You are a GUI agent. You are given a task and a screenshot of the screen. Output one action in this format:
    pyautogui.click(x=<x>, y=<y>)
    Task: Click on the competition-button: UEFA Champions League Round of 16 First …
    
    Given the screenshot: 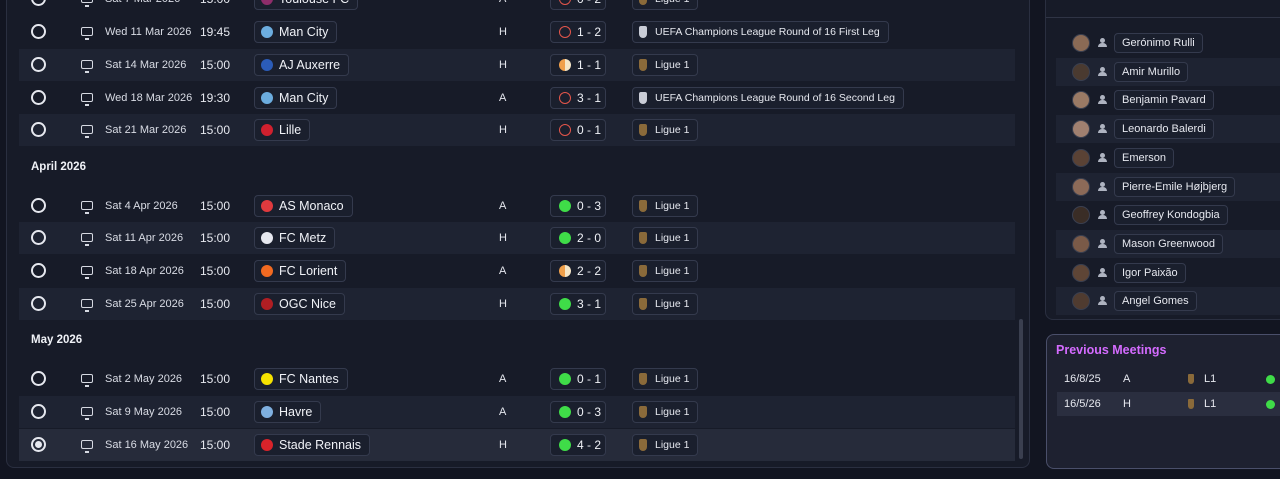 What is the action you would take?
    pyautogui.click(x=760, y=32)
    